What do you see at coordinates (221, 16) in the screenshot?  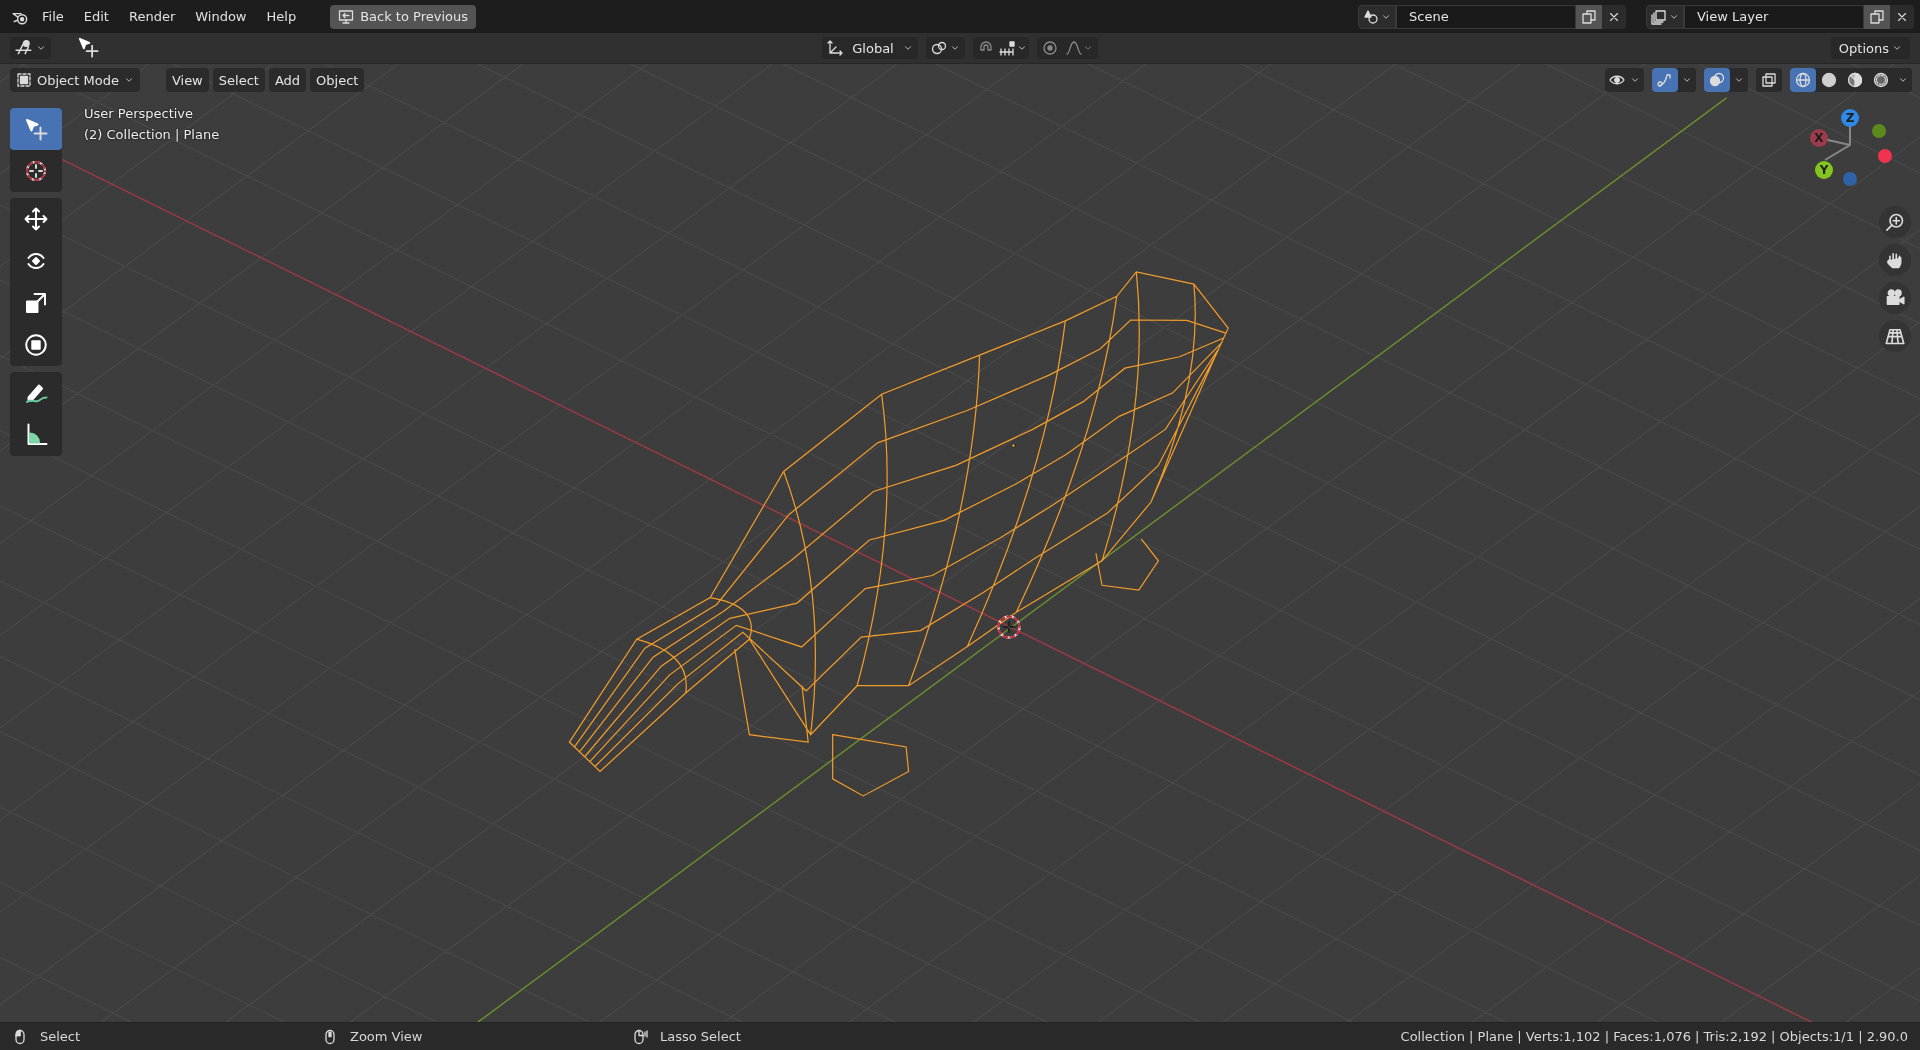 I see `menu-item: Window` at bounding box center [221, 16].